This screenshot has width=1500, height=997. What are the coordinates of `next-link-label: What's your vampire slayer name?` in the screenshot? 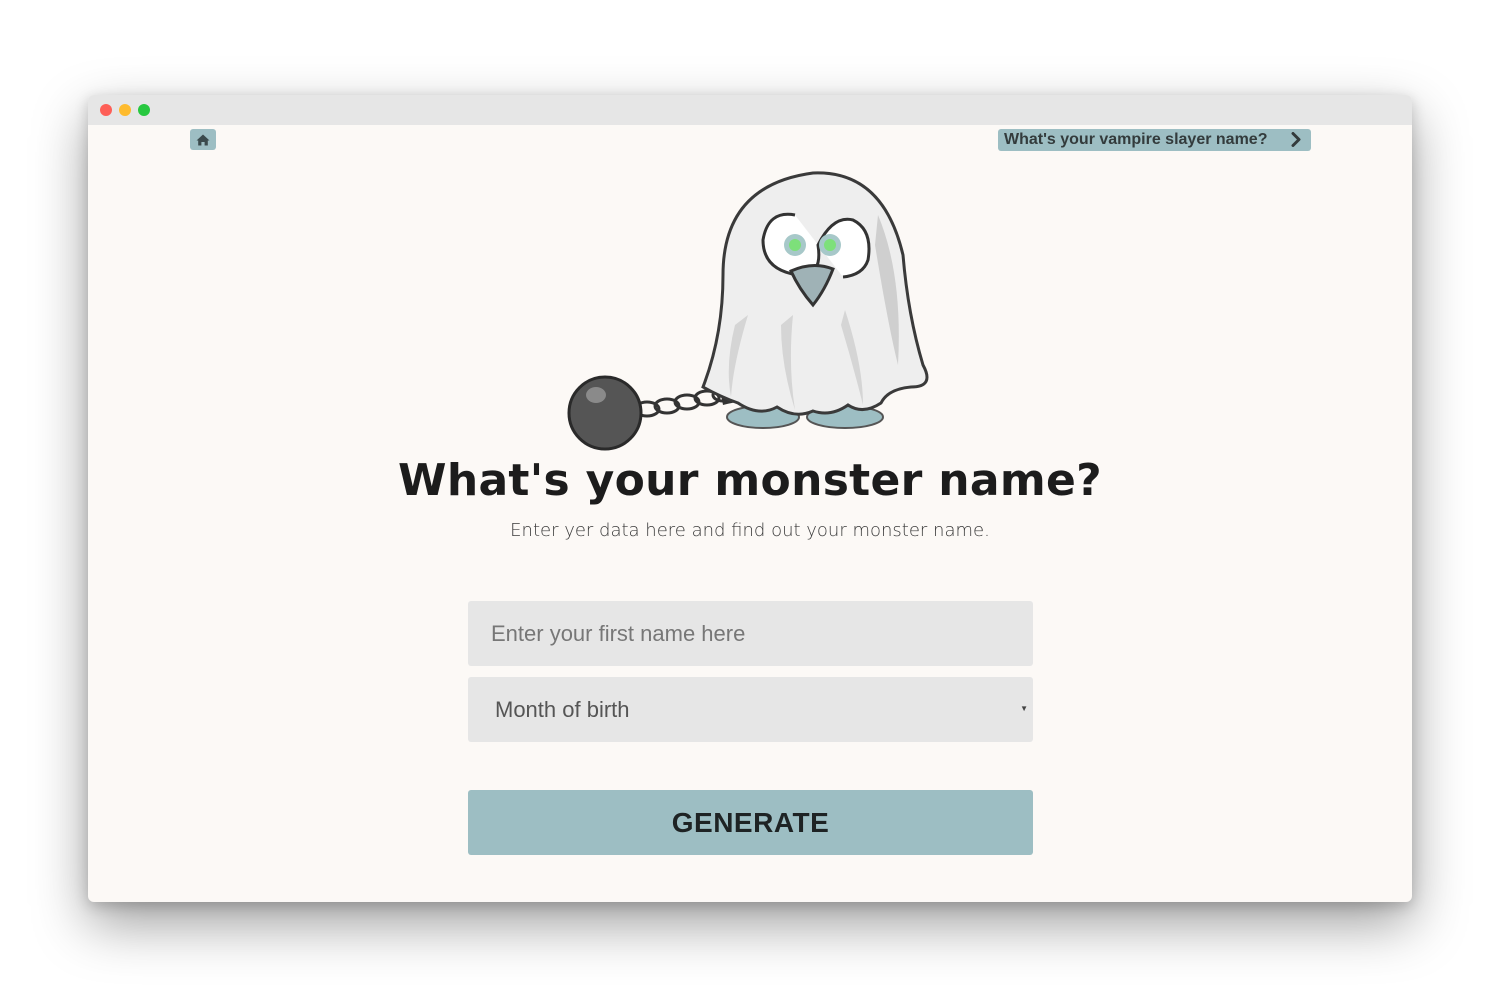 It's located at (1136, 139).